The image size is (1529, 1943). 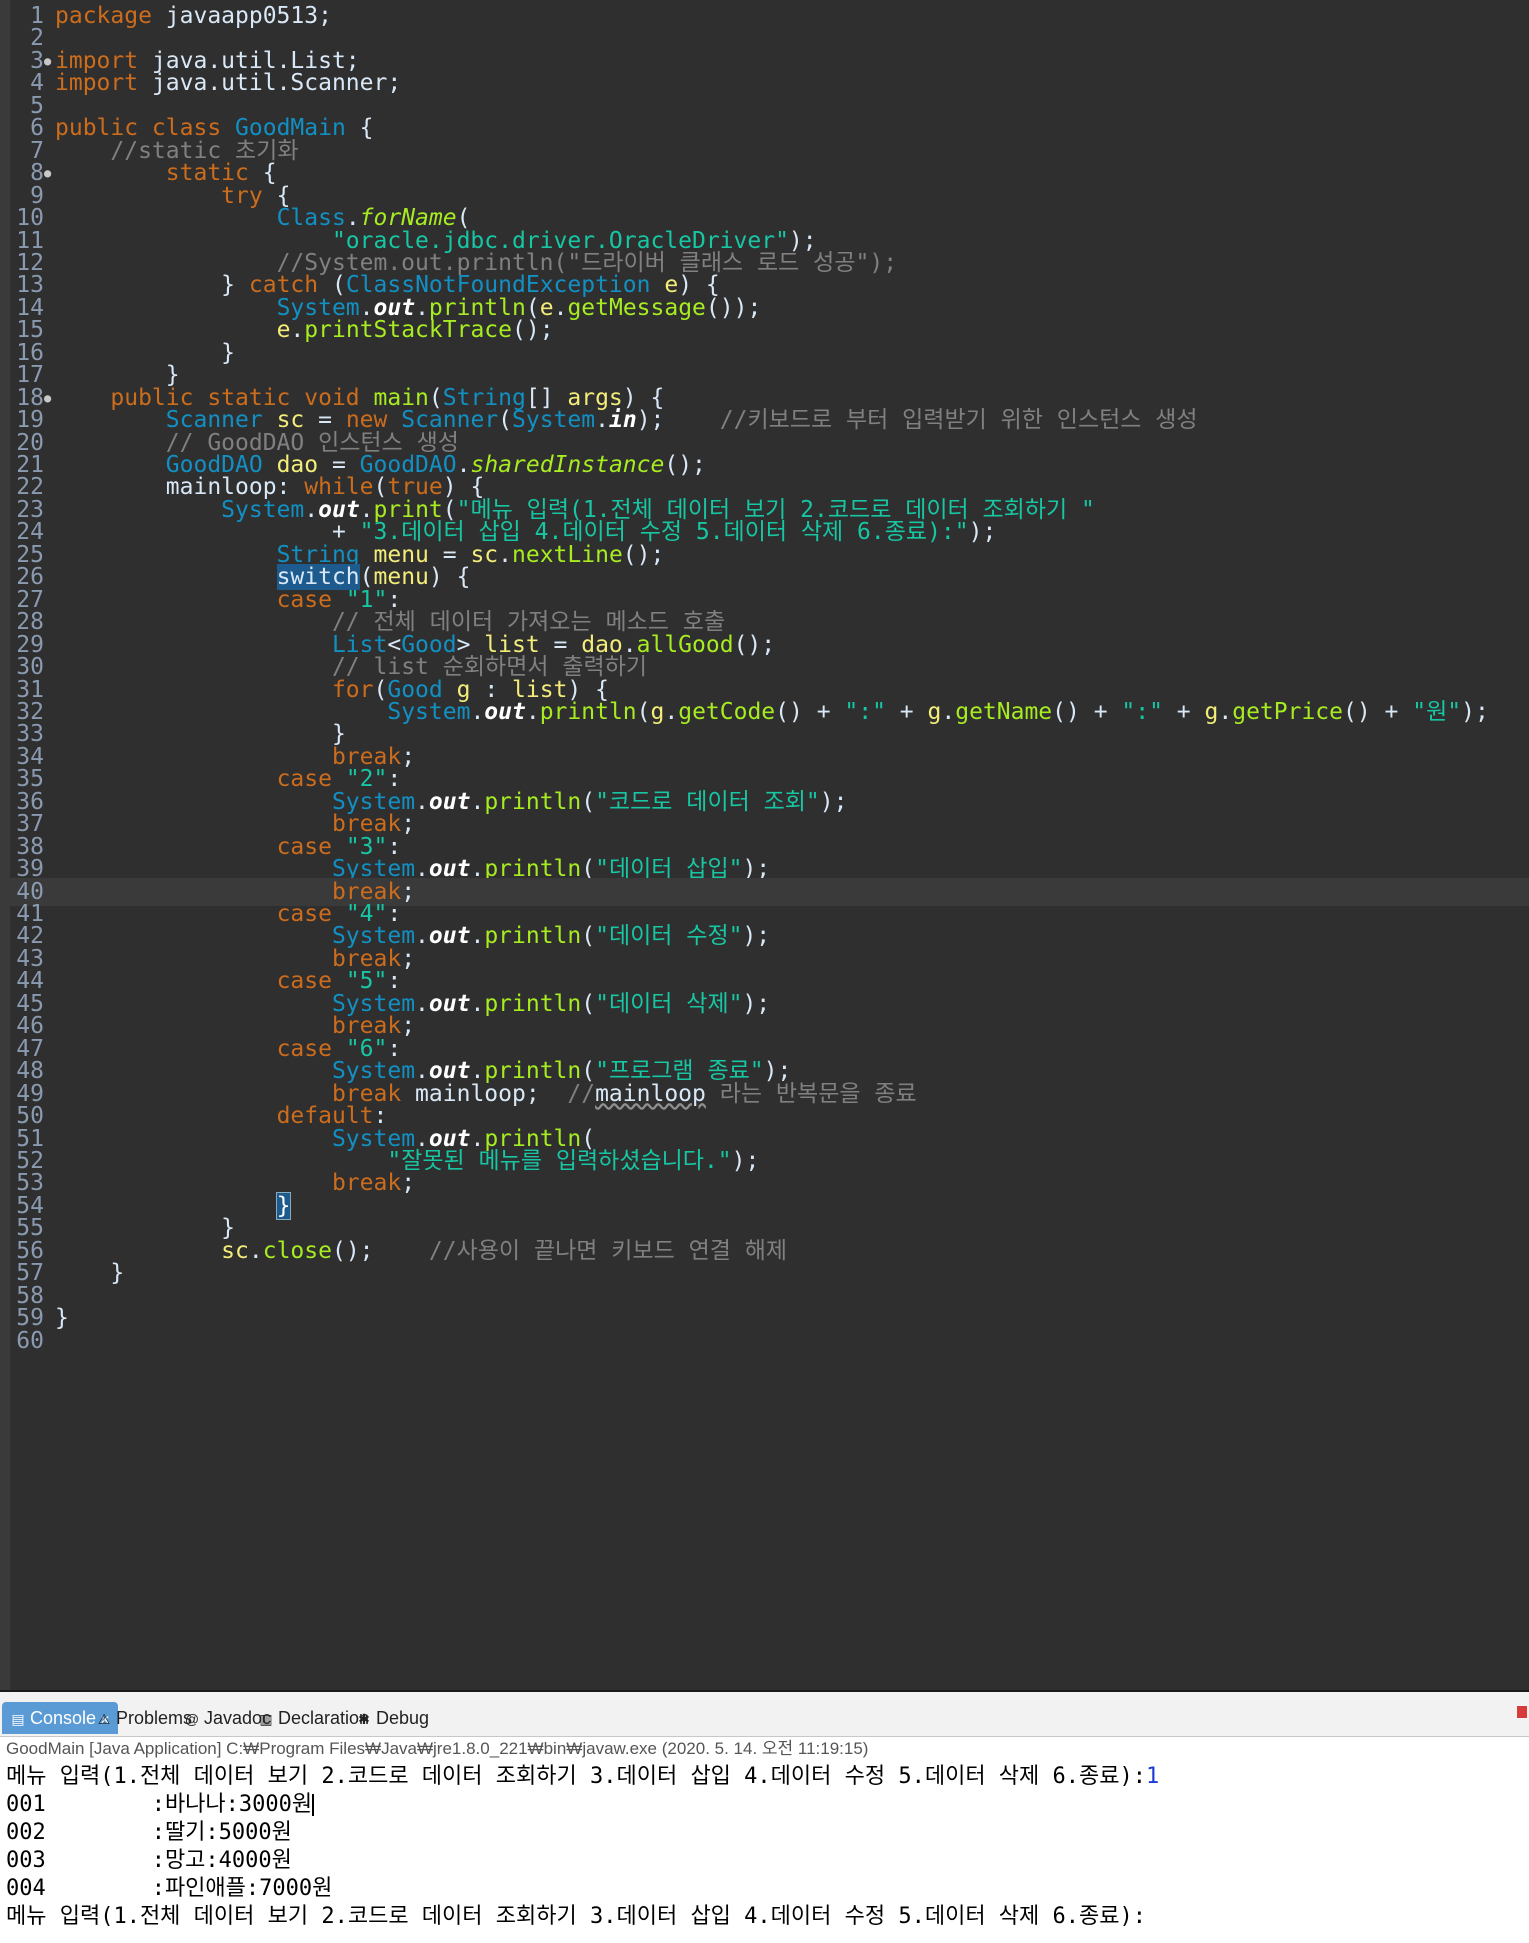 I want to click on console-line: 004 :파인애플:7000원, so click(x=764, y=1889).